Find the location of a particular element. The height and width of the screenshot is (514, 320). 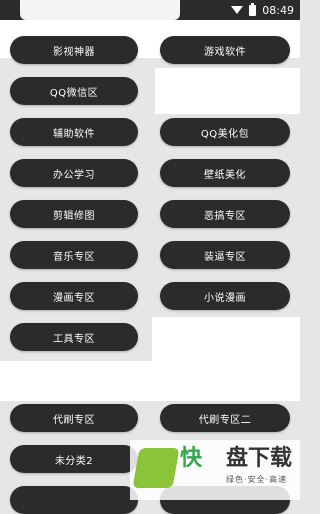

status-bar: 08:49 is located at coordinates (150, 10).